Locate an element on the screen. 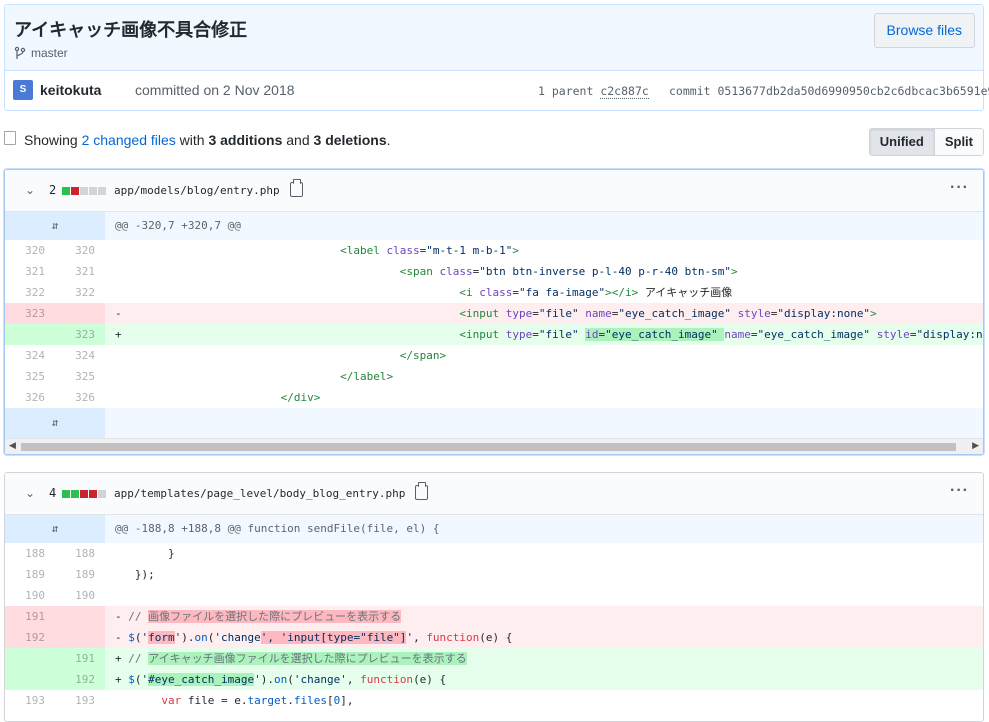 The height and width of the screenshot is (722, 989). avatar: S is located at coordinates (23, 90).